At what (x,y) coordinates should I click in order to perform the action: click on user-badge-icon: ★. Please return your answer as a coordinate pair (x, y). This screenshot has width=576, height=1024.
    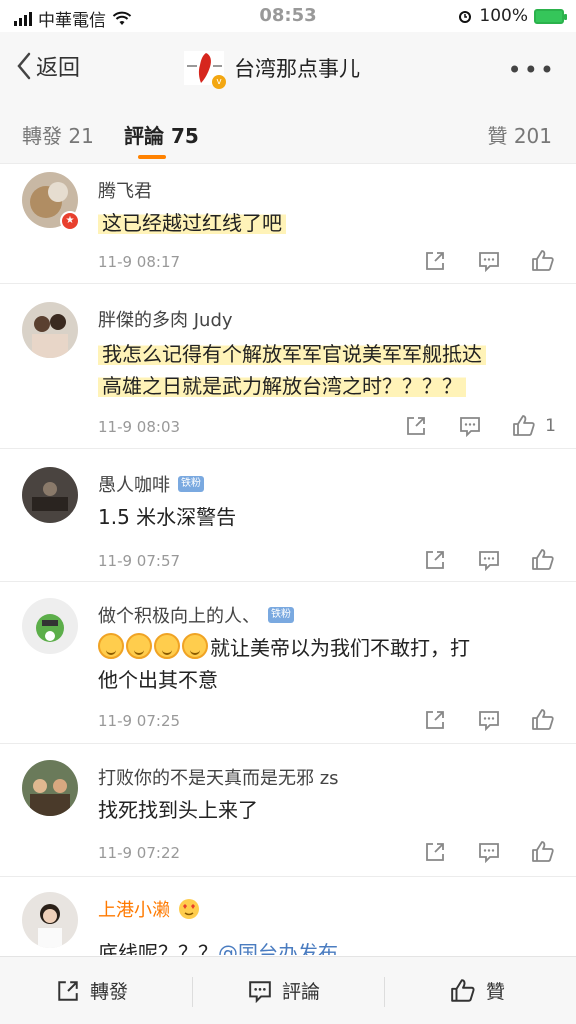
    Looking at the image, I should click on (70, 221).